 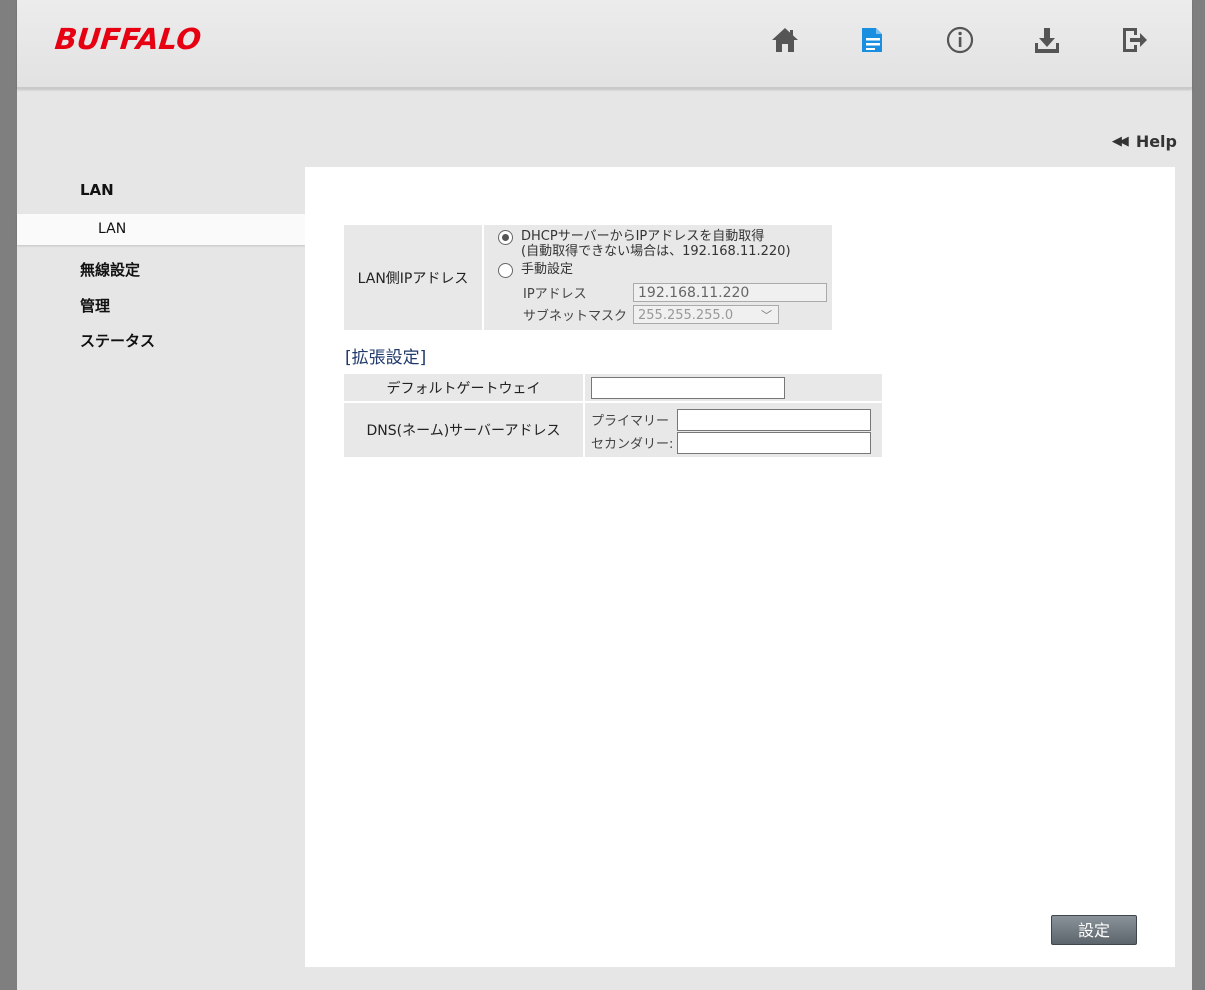 I want to click on help-link: ◀◀ Help, so click(x=1144, y=141).